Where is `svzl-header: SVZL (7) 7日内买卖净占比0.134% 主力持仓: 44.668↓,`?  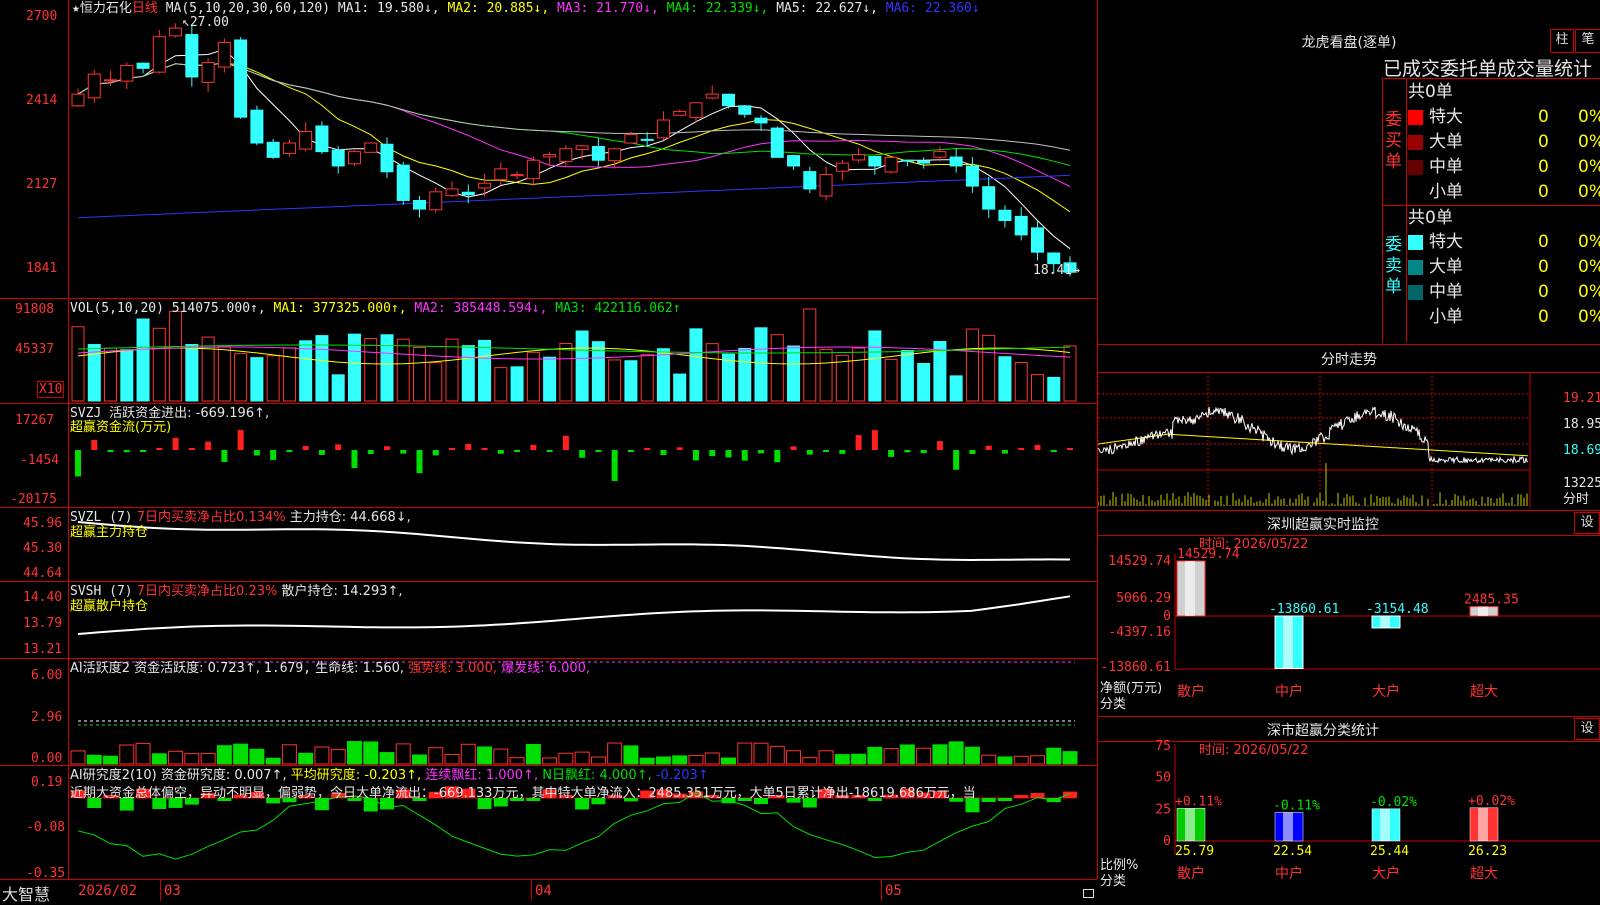
svzl-header: SVZL (7) 7日内买卖净占比0.134% 主力持仓: 44.668↓, is located at coordinates (240, 517).